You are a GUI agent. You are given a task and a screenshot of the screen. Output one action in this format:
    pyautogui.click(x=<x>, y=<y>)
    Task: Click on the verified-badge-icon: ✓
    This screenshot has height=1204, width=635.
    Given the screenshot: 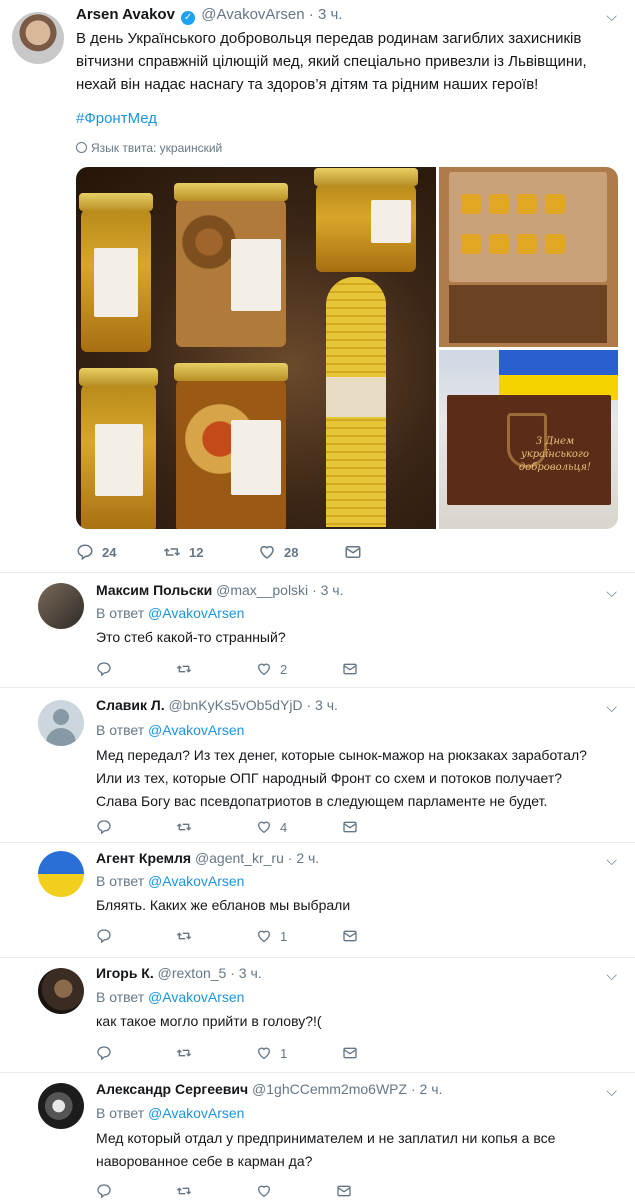 What is the action you would take?
    pyautogui.click(x=188, y=18)
    